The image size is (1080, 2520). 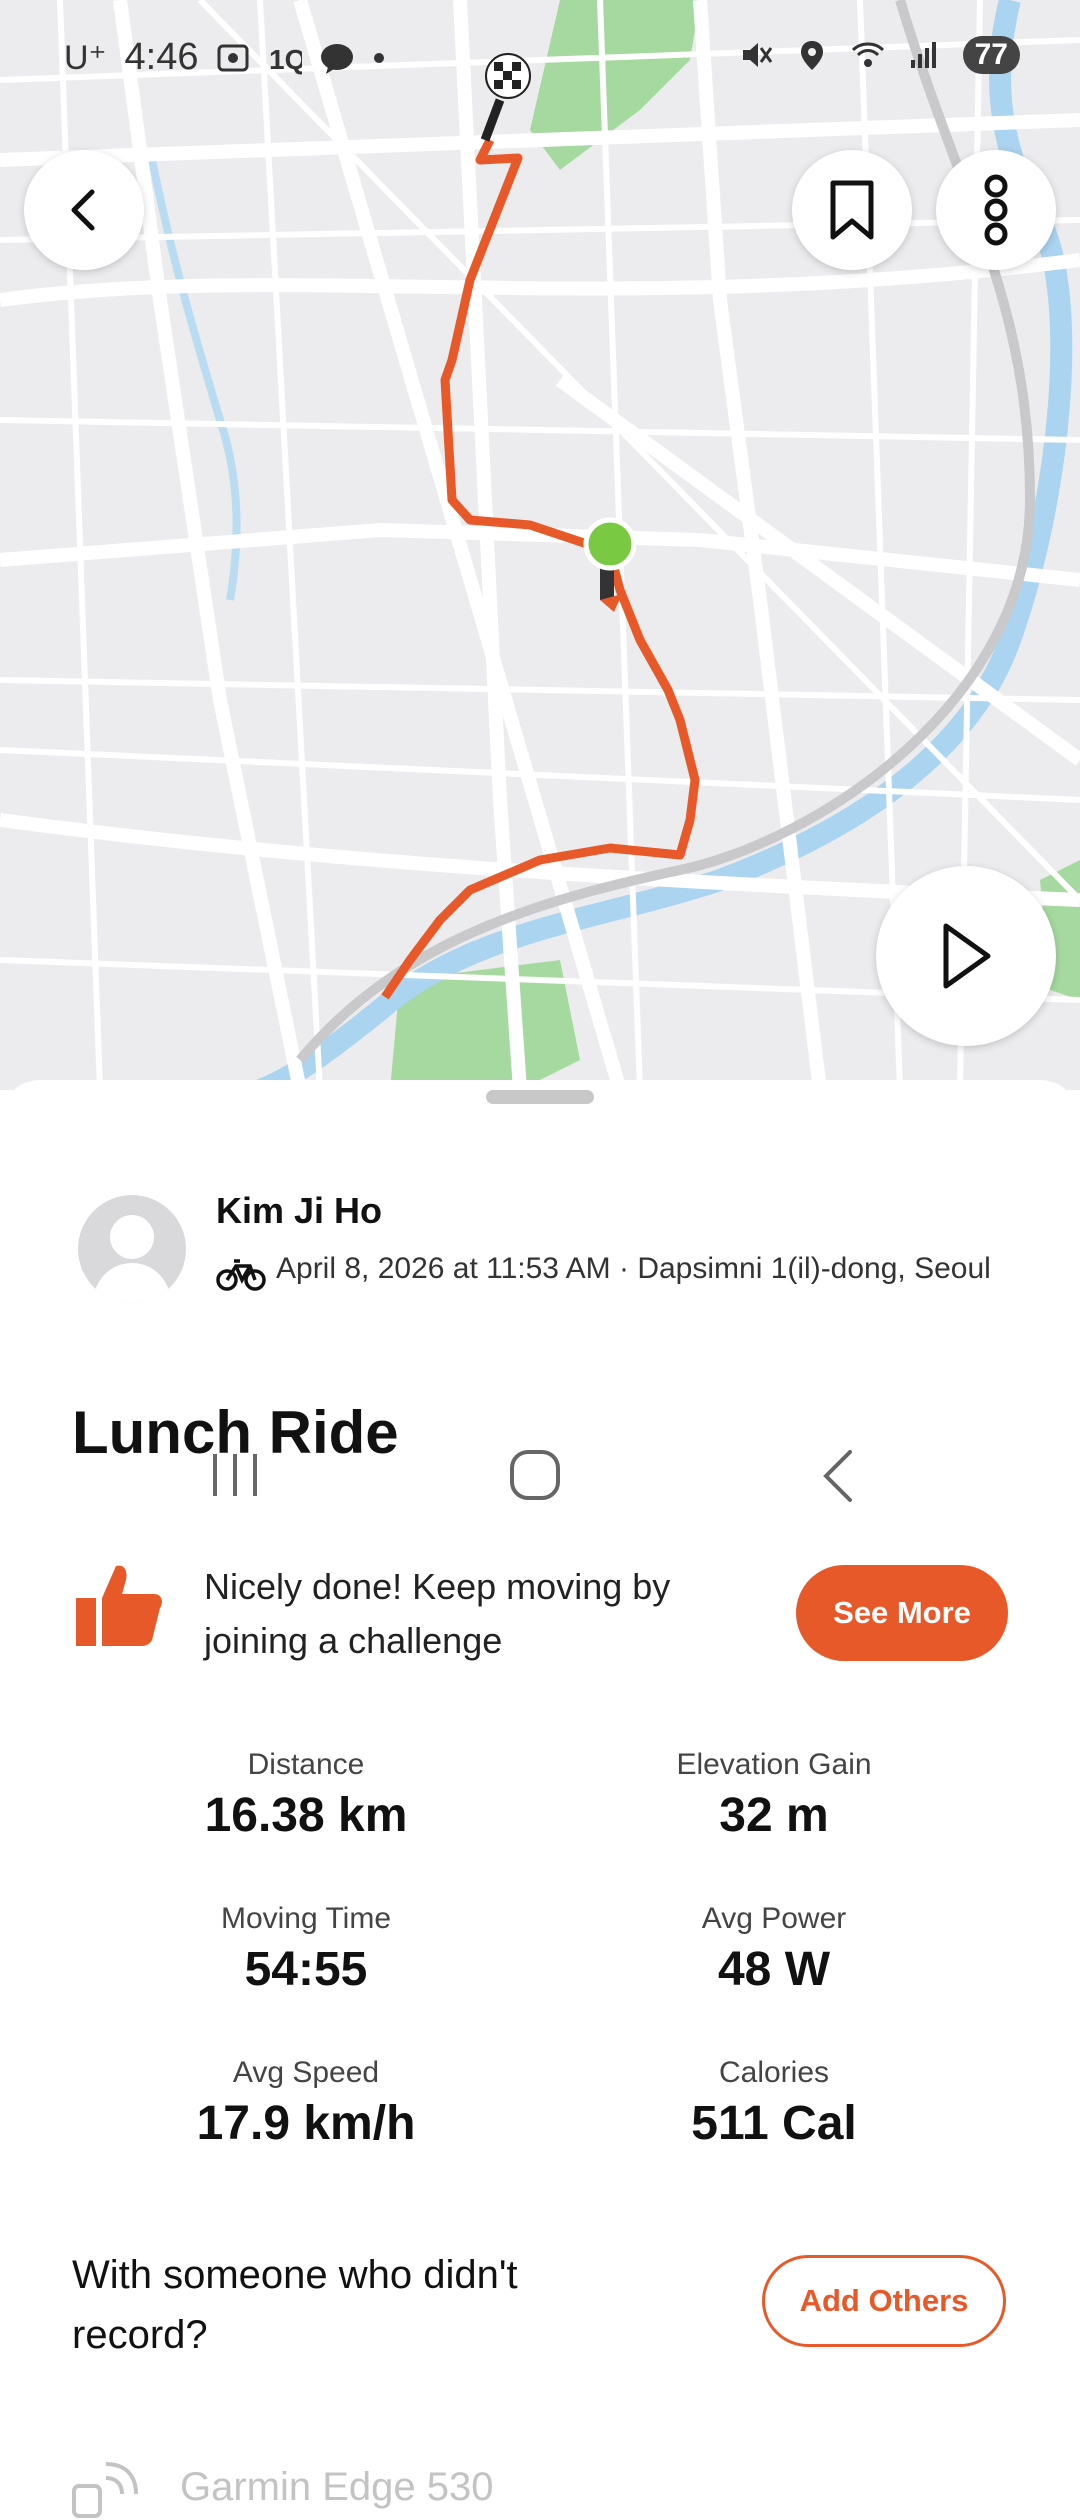 What do you see at coordinates (85, 57) in the screenshot?
I see `carrier-label: U⁺` at bounding box center [85, 57].